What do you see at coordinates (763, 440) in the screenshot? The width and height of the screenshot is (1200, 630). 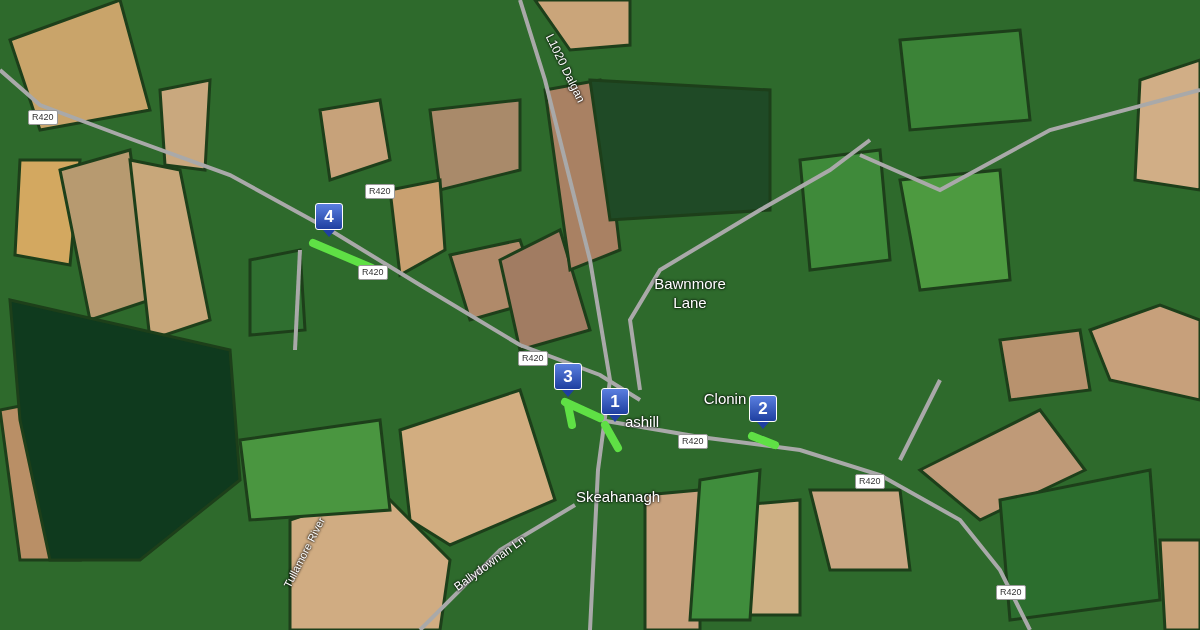 I see `highlighted-route-segment` at bounding box center [763, 440].